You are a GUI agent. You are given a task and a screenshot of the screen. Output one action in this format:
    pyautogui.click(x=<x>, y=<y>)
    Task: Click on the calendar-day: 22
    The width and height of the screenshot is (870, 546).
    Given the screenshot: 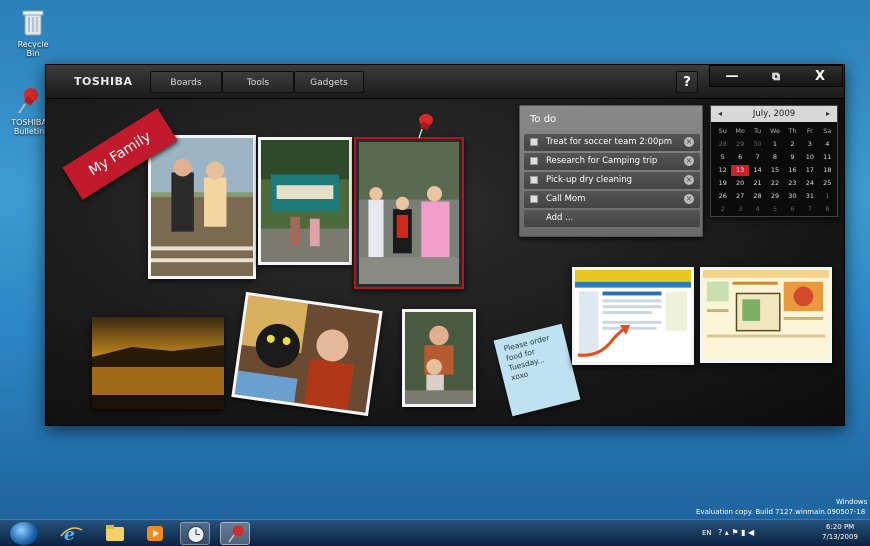 What is the action you would take?
    pyautogui.click(x=774, y=183)
    